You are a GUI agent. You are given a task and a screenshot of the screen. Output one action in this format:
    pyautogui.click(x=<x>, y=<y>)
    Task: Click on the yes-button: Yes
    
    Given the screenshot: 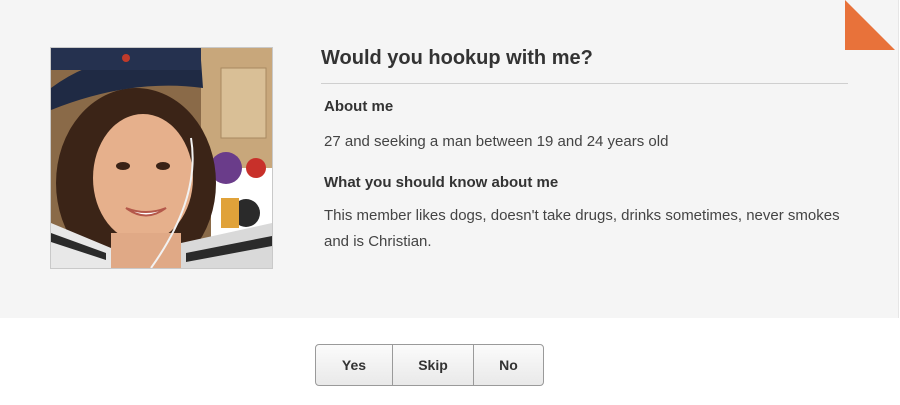 What is the action you would take?
    pyautogui.click(x=354, y=365)
    